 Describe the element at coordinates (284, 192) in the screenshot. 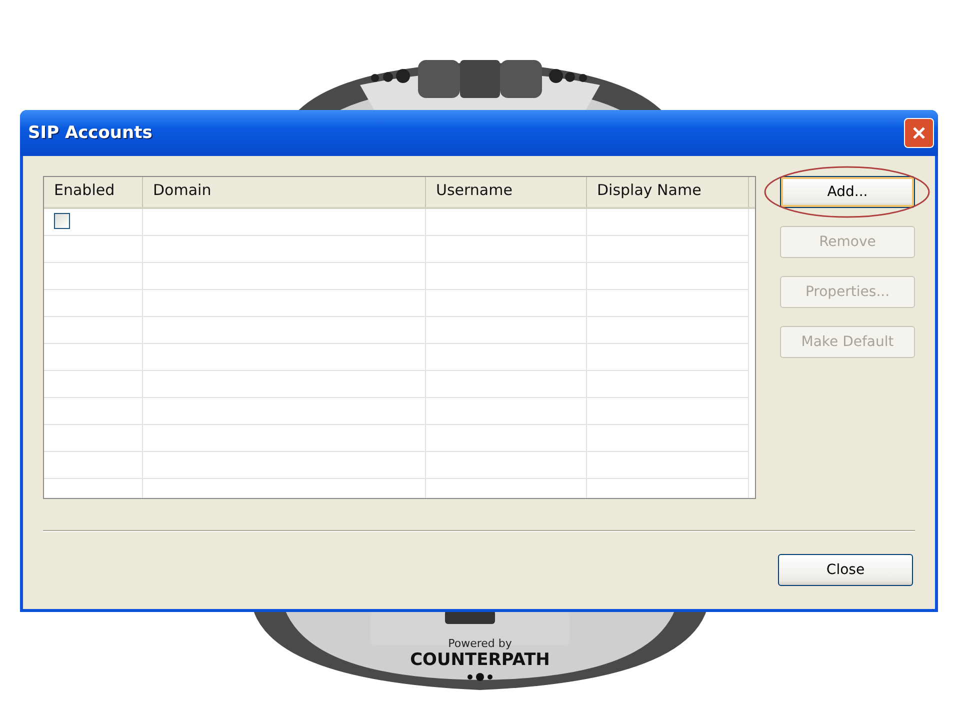

I see `column-header: Domain` at that location.